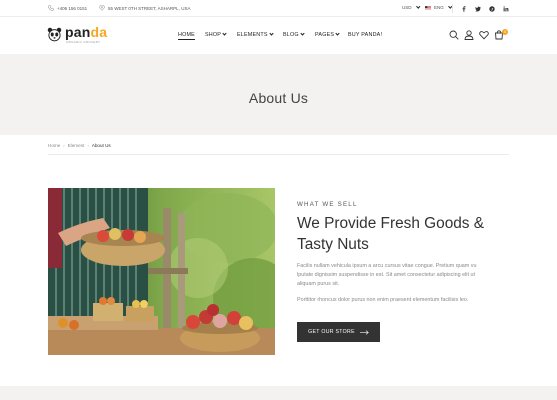  I want to click on twitter-icon, so click(477, 9).